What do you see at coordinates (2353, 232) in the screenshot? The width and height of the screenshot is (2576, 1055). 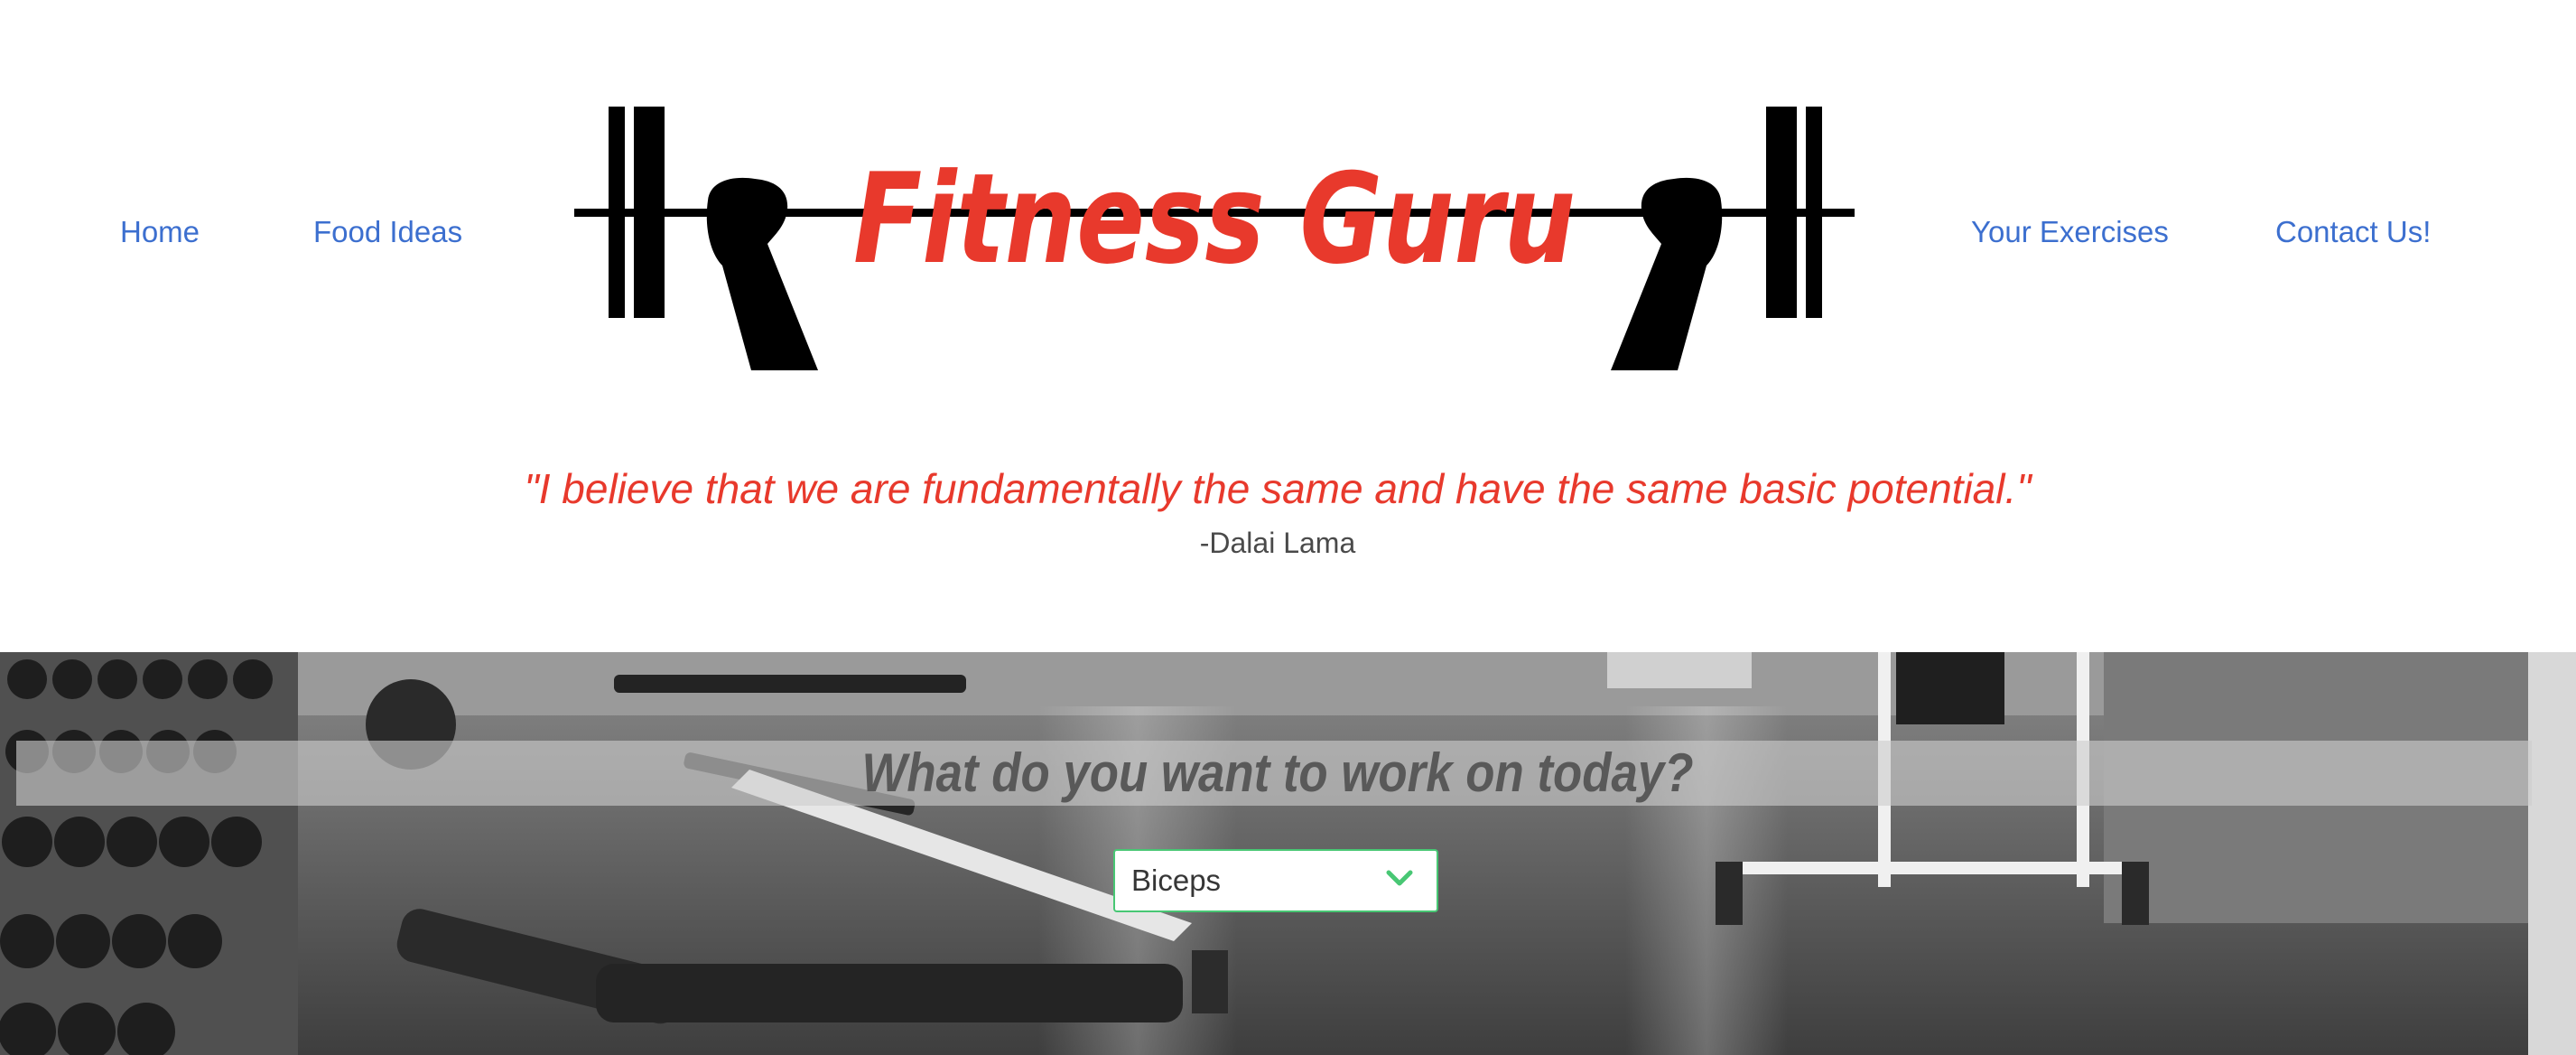 I see `nav-contact-us-link: Contact Us!` at bounding box center [2353, 232].